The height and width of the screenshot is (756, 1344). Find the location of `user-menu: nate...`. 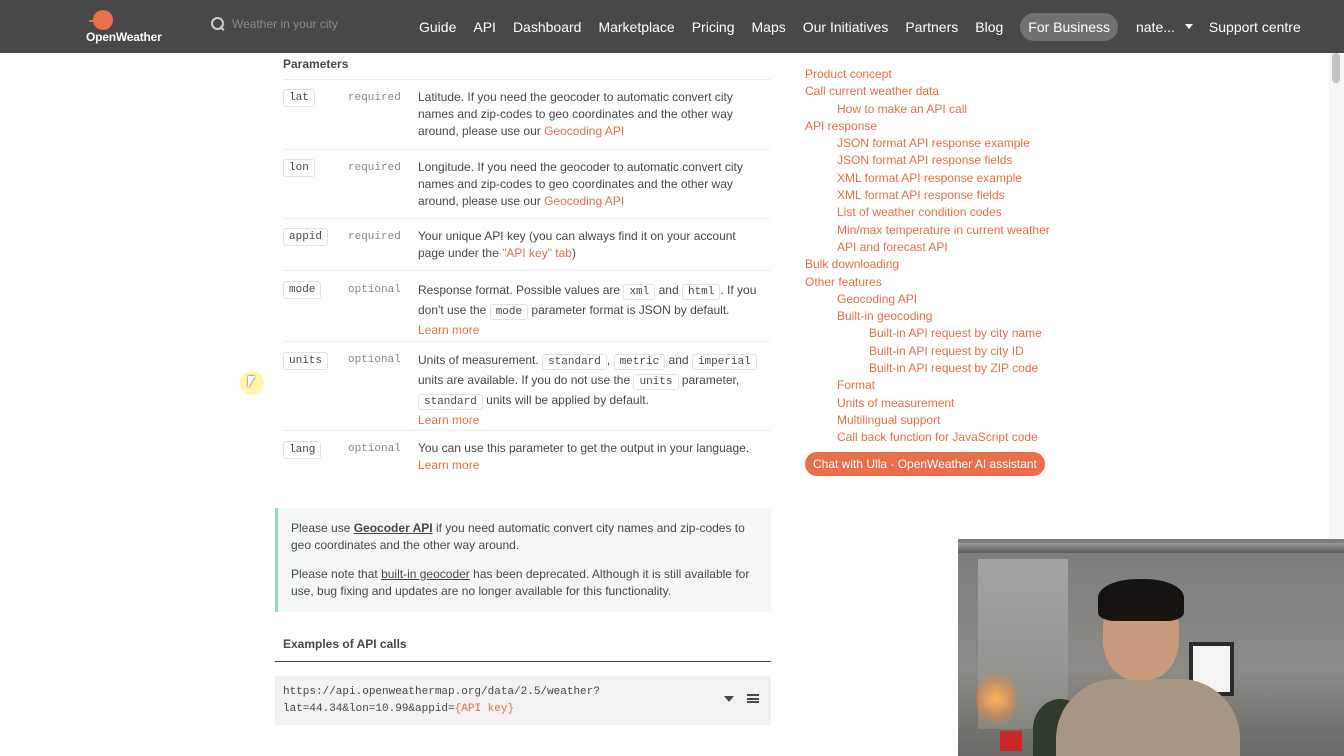

user-menu: nate... is located at coordinates (1164, 27).